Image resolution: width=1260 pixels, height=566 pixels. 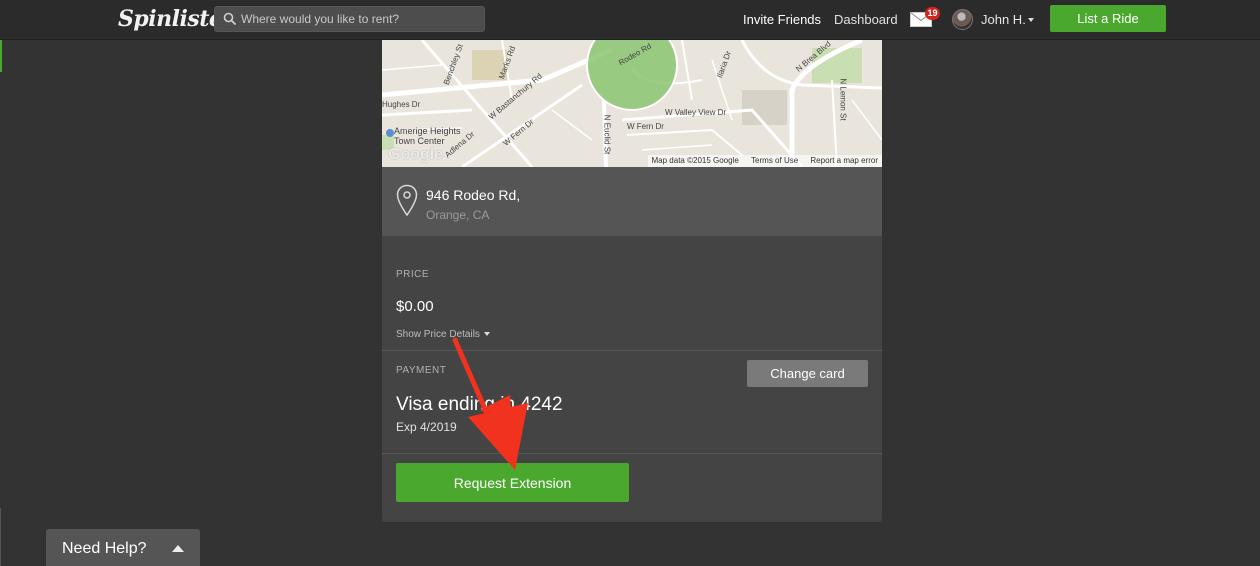 I want to click on left-edge-line, so click(x=0, y=537).